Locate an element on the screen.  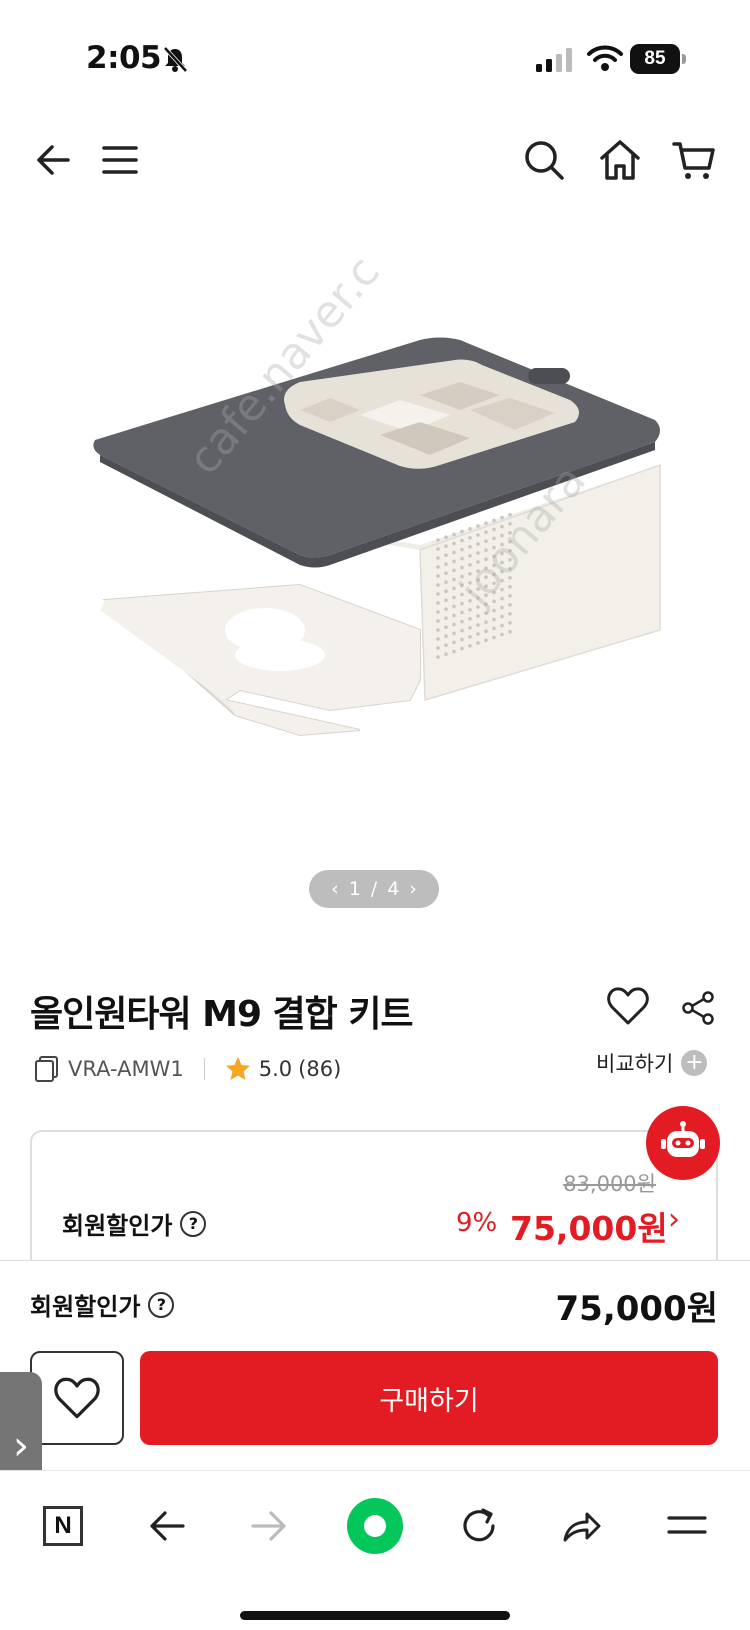
refresh-button is located at coordinates (479, 1526).